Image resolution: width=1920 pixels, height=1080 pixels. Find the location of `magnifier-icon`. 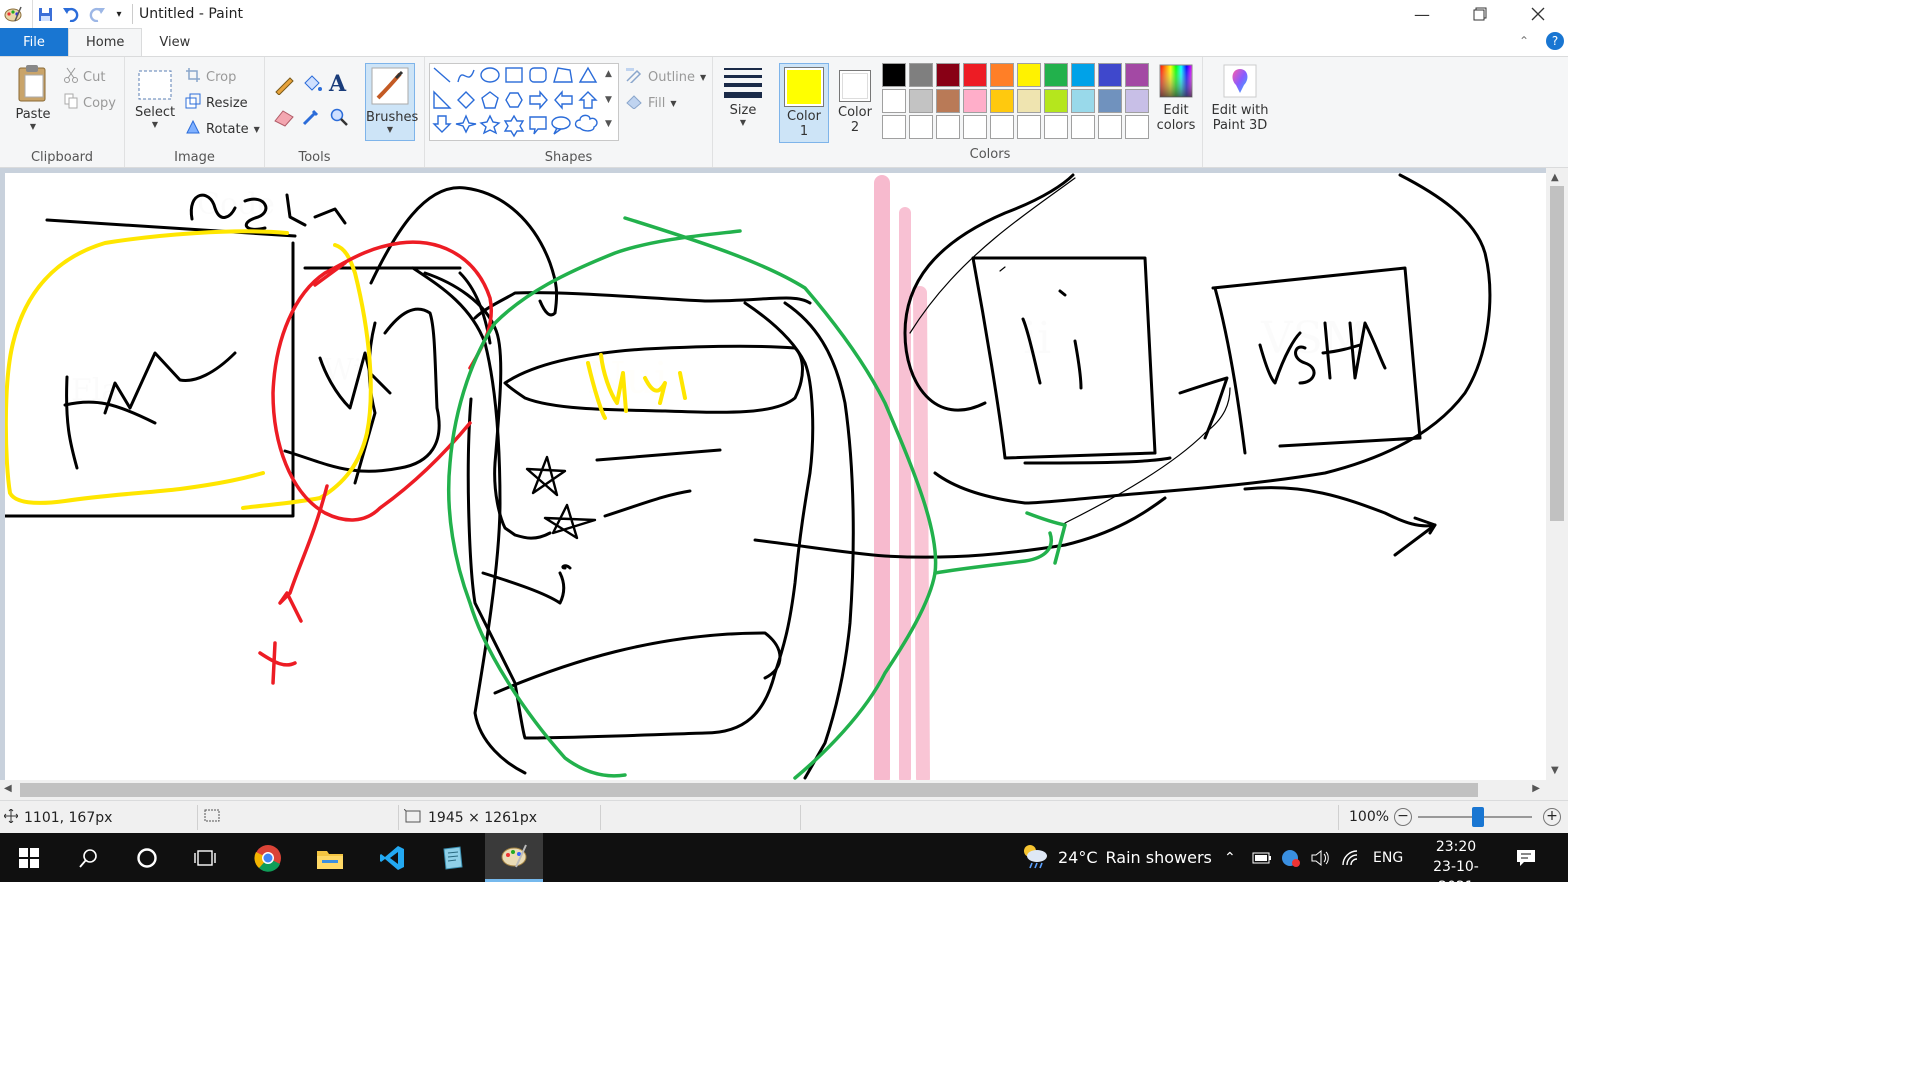

magnifier-icon is located at coordinates (339, 119).